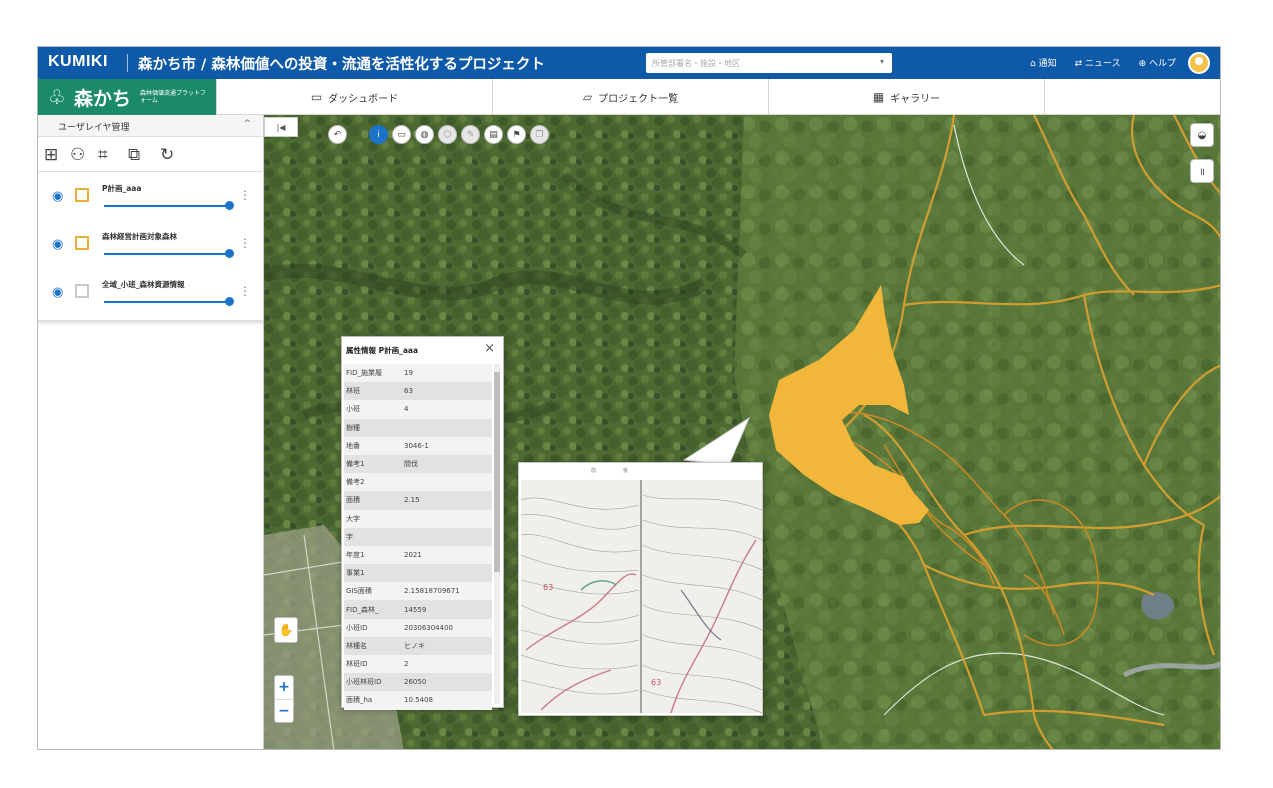 The width and height of the screenshot is (1273, 788). What do you see at coordinates (418, 427) in the screenshot?
I see `attribute-row: 樹種` at bounding box center [418, 427].